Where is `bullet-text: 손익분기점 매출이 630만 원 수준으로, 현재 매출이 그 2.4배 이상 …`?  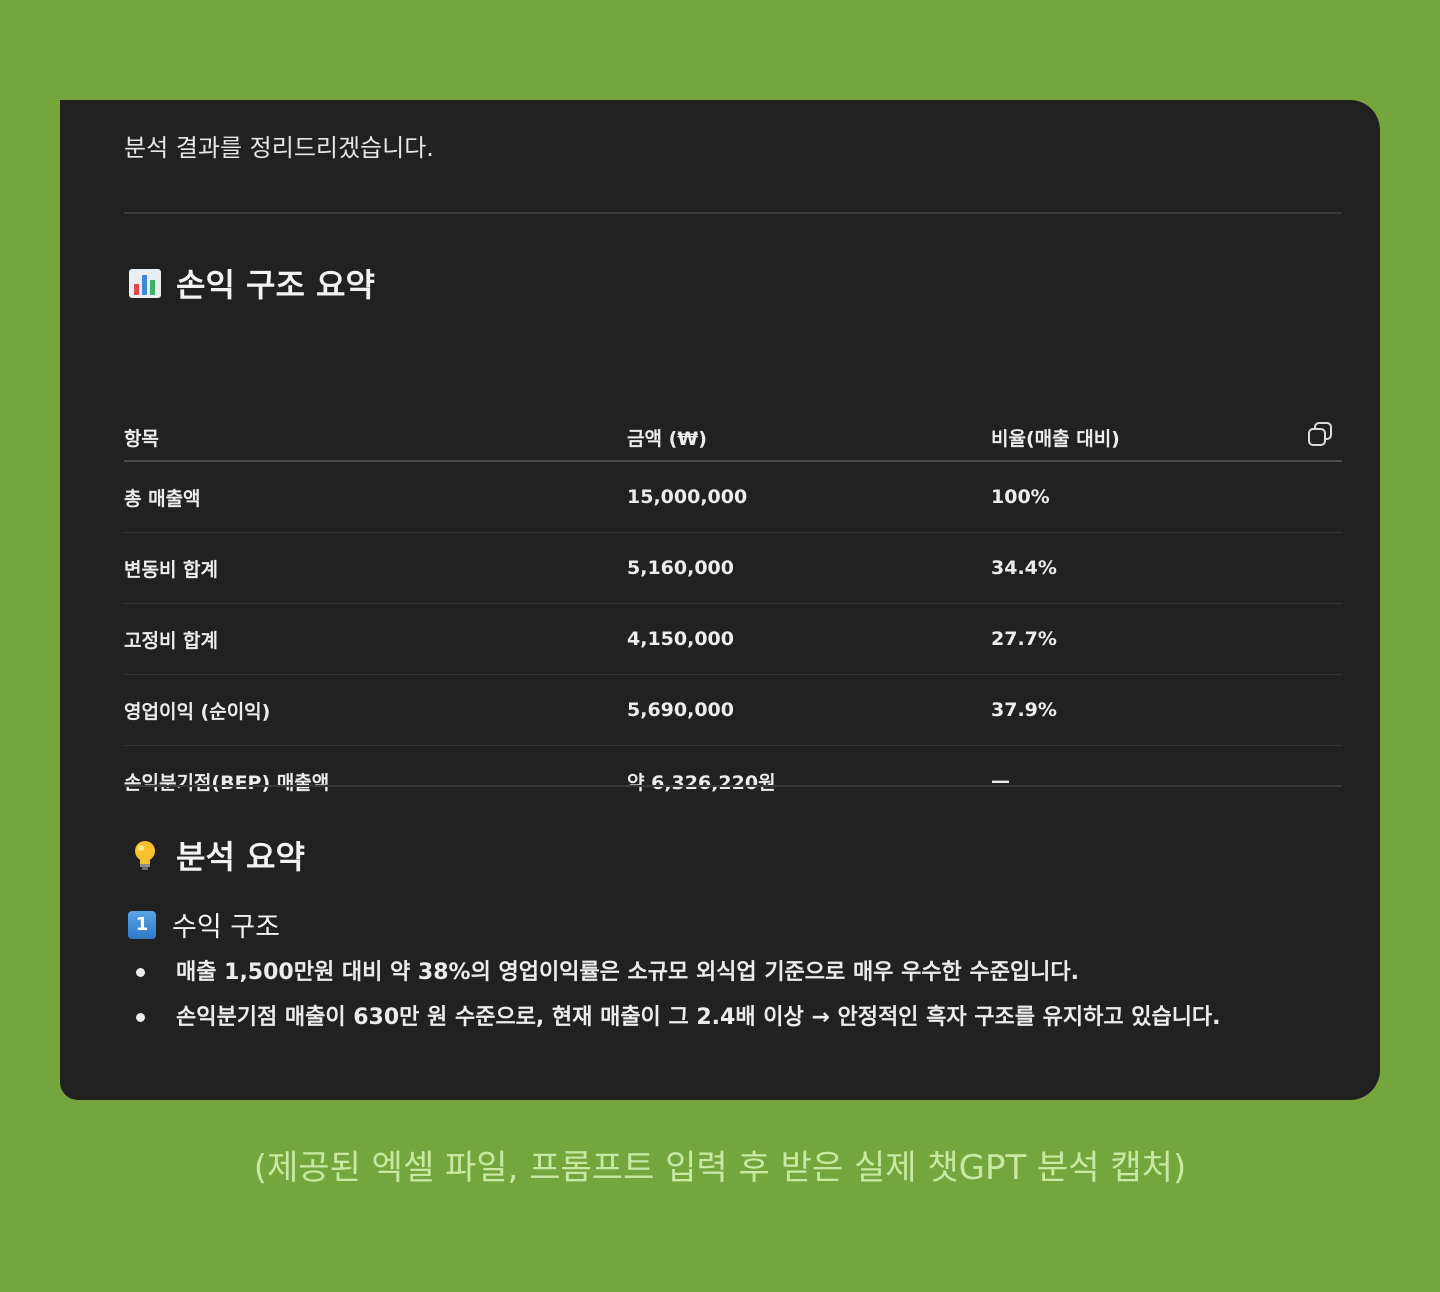 bullet-text: 손익분기점 매출이 630만 원 수준으로, 현재 매출이 그 2.4배 이상 … is located at coordinates (698, 1017).